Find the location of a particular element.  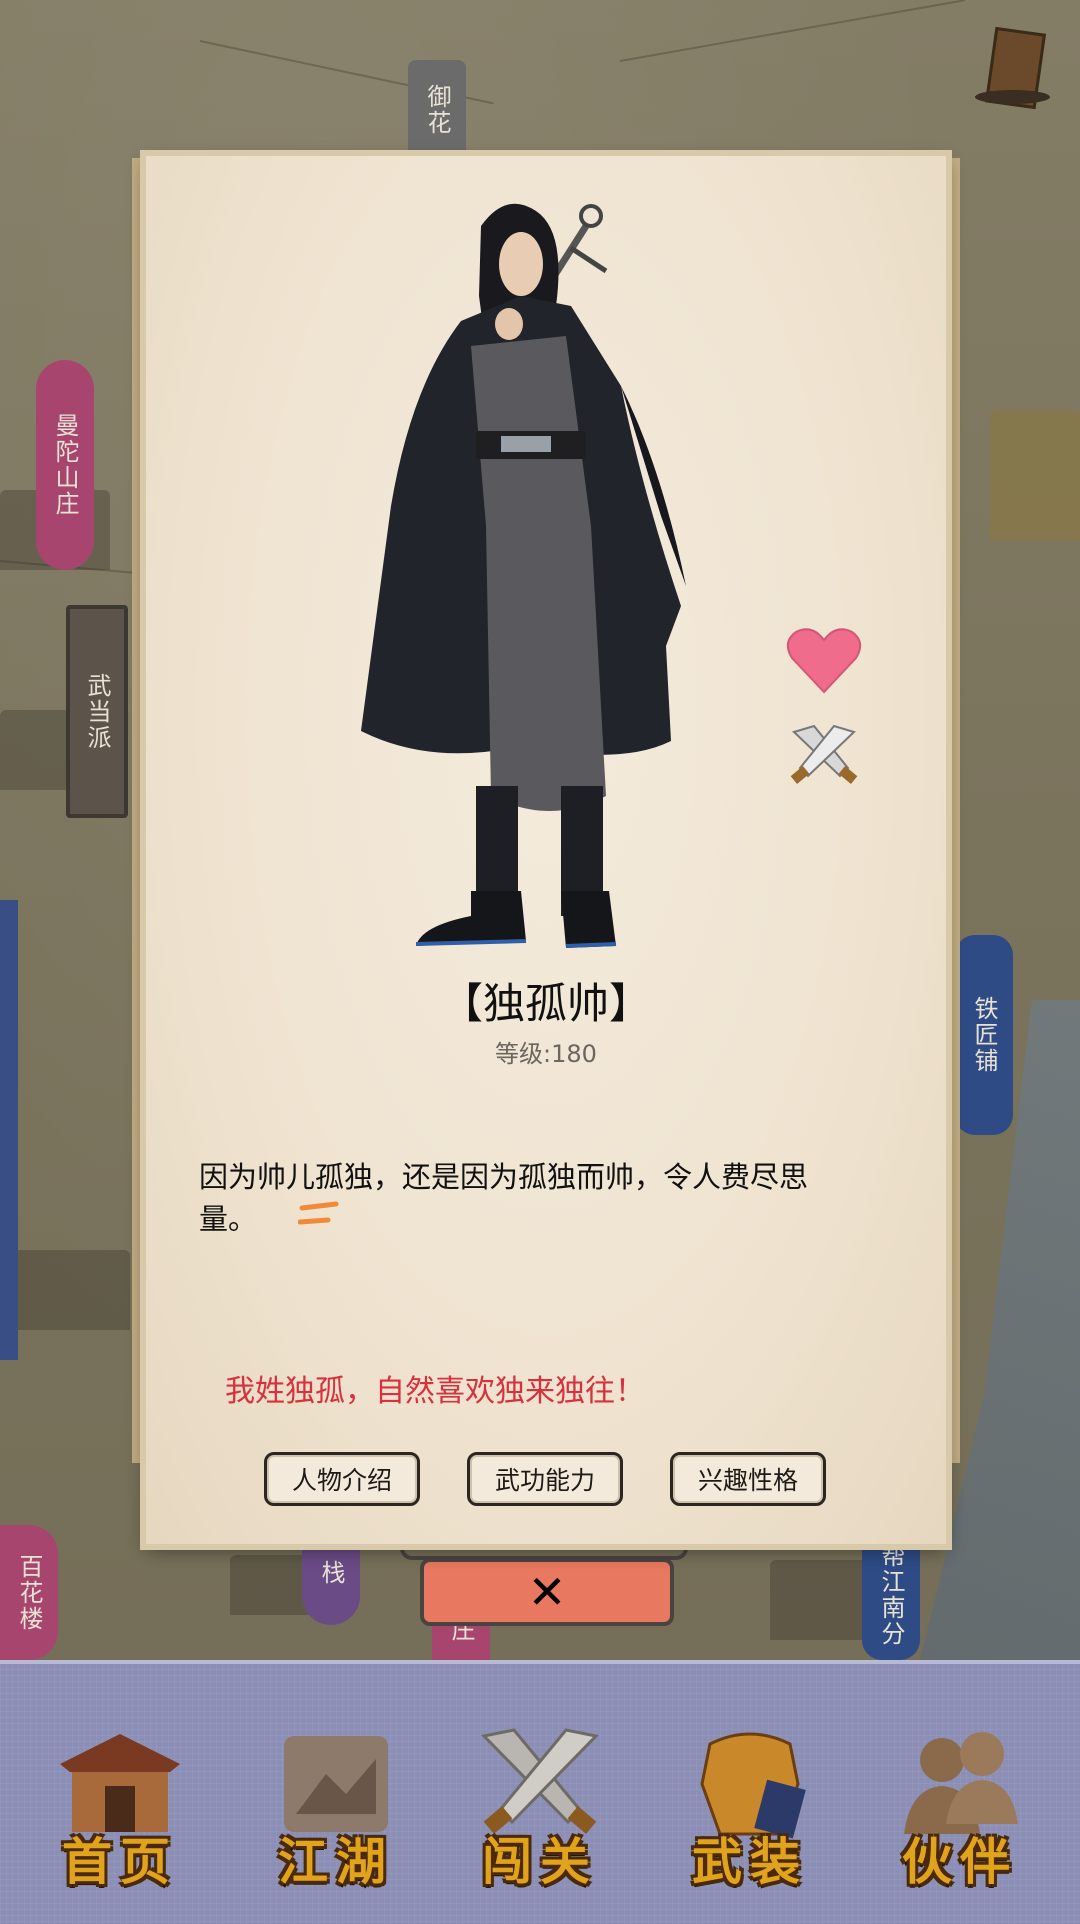

heart-icon is located at coordinates (824, 661).